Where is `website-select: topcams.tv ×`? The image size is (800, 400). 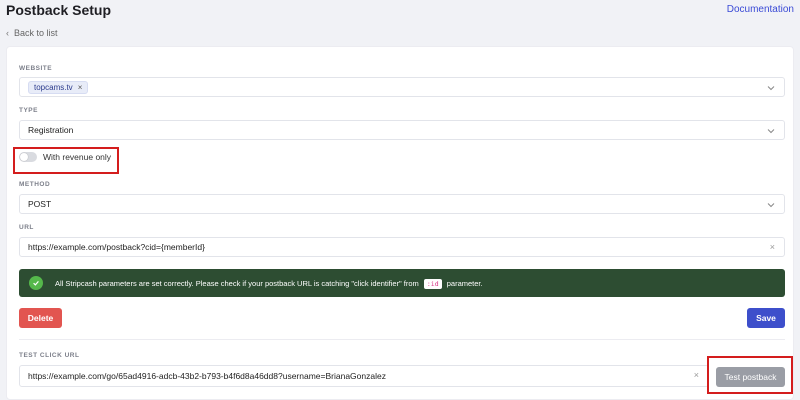
website-select: topcams.tv × is located at coordinates (402, 87).